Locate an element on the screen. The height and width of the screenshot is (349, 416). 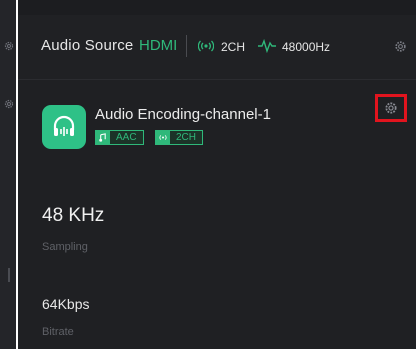
encoding-settings-button is located at coordinates (391, 108).